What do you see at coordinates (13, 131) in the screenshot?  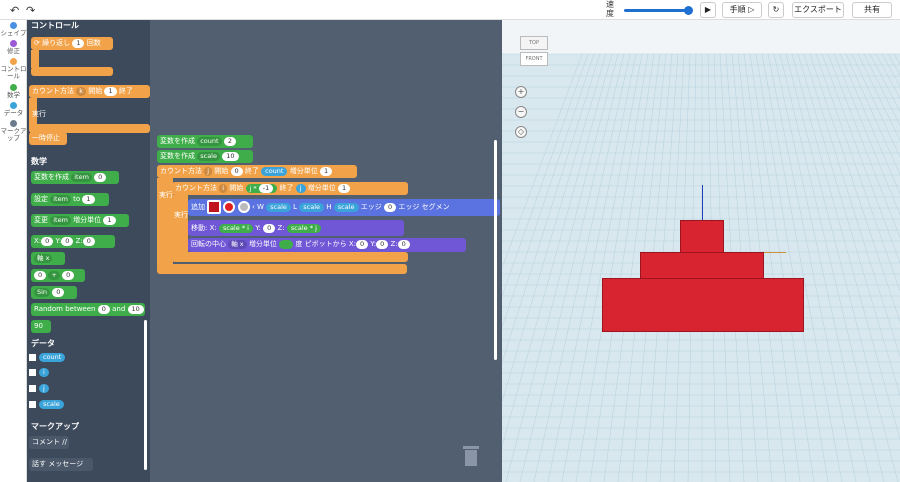 I see `category-markup: マークアップ` at bounding box center [13, 131].